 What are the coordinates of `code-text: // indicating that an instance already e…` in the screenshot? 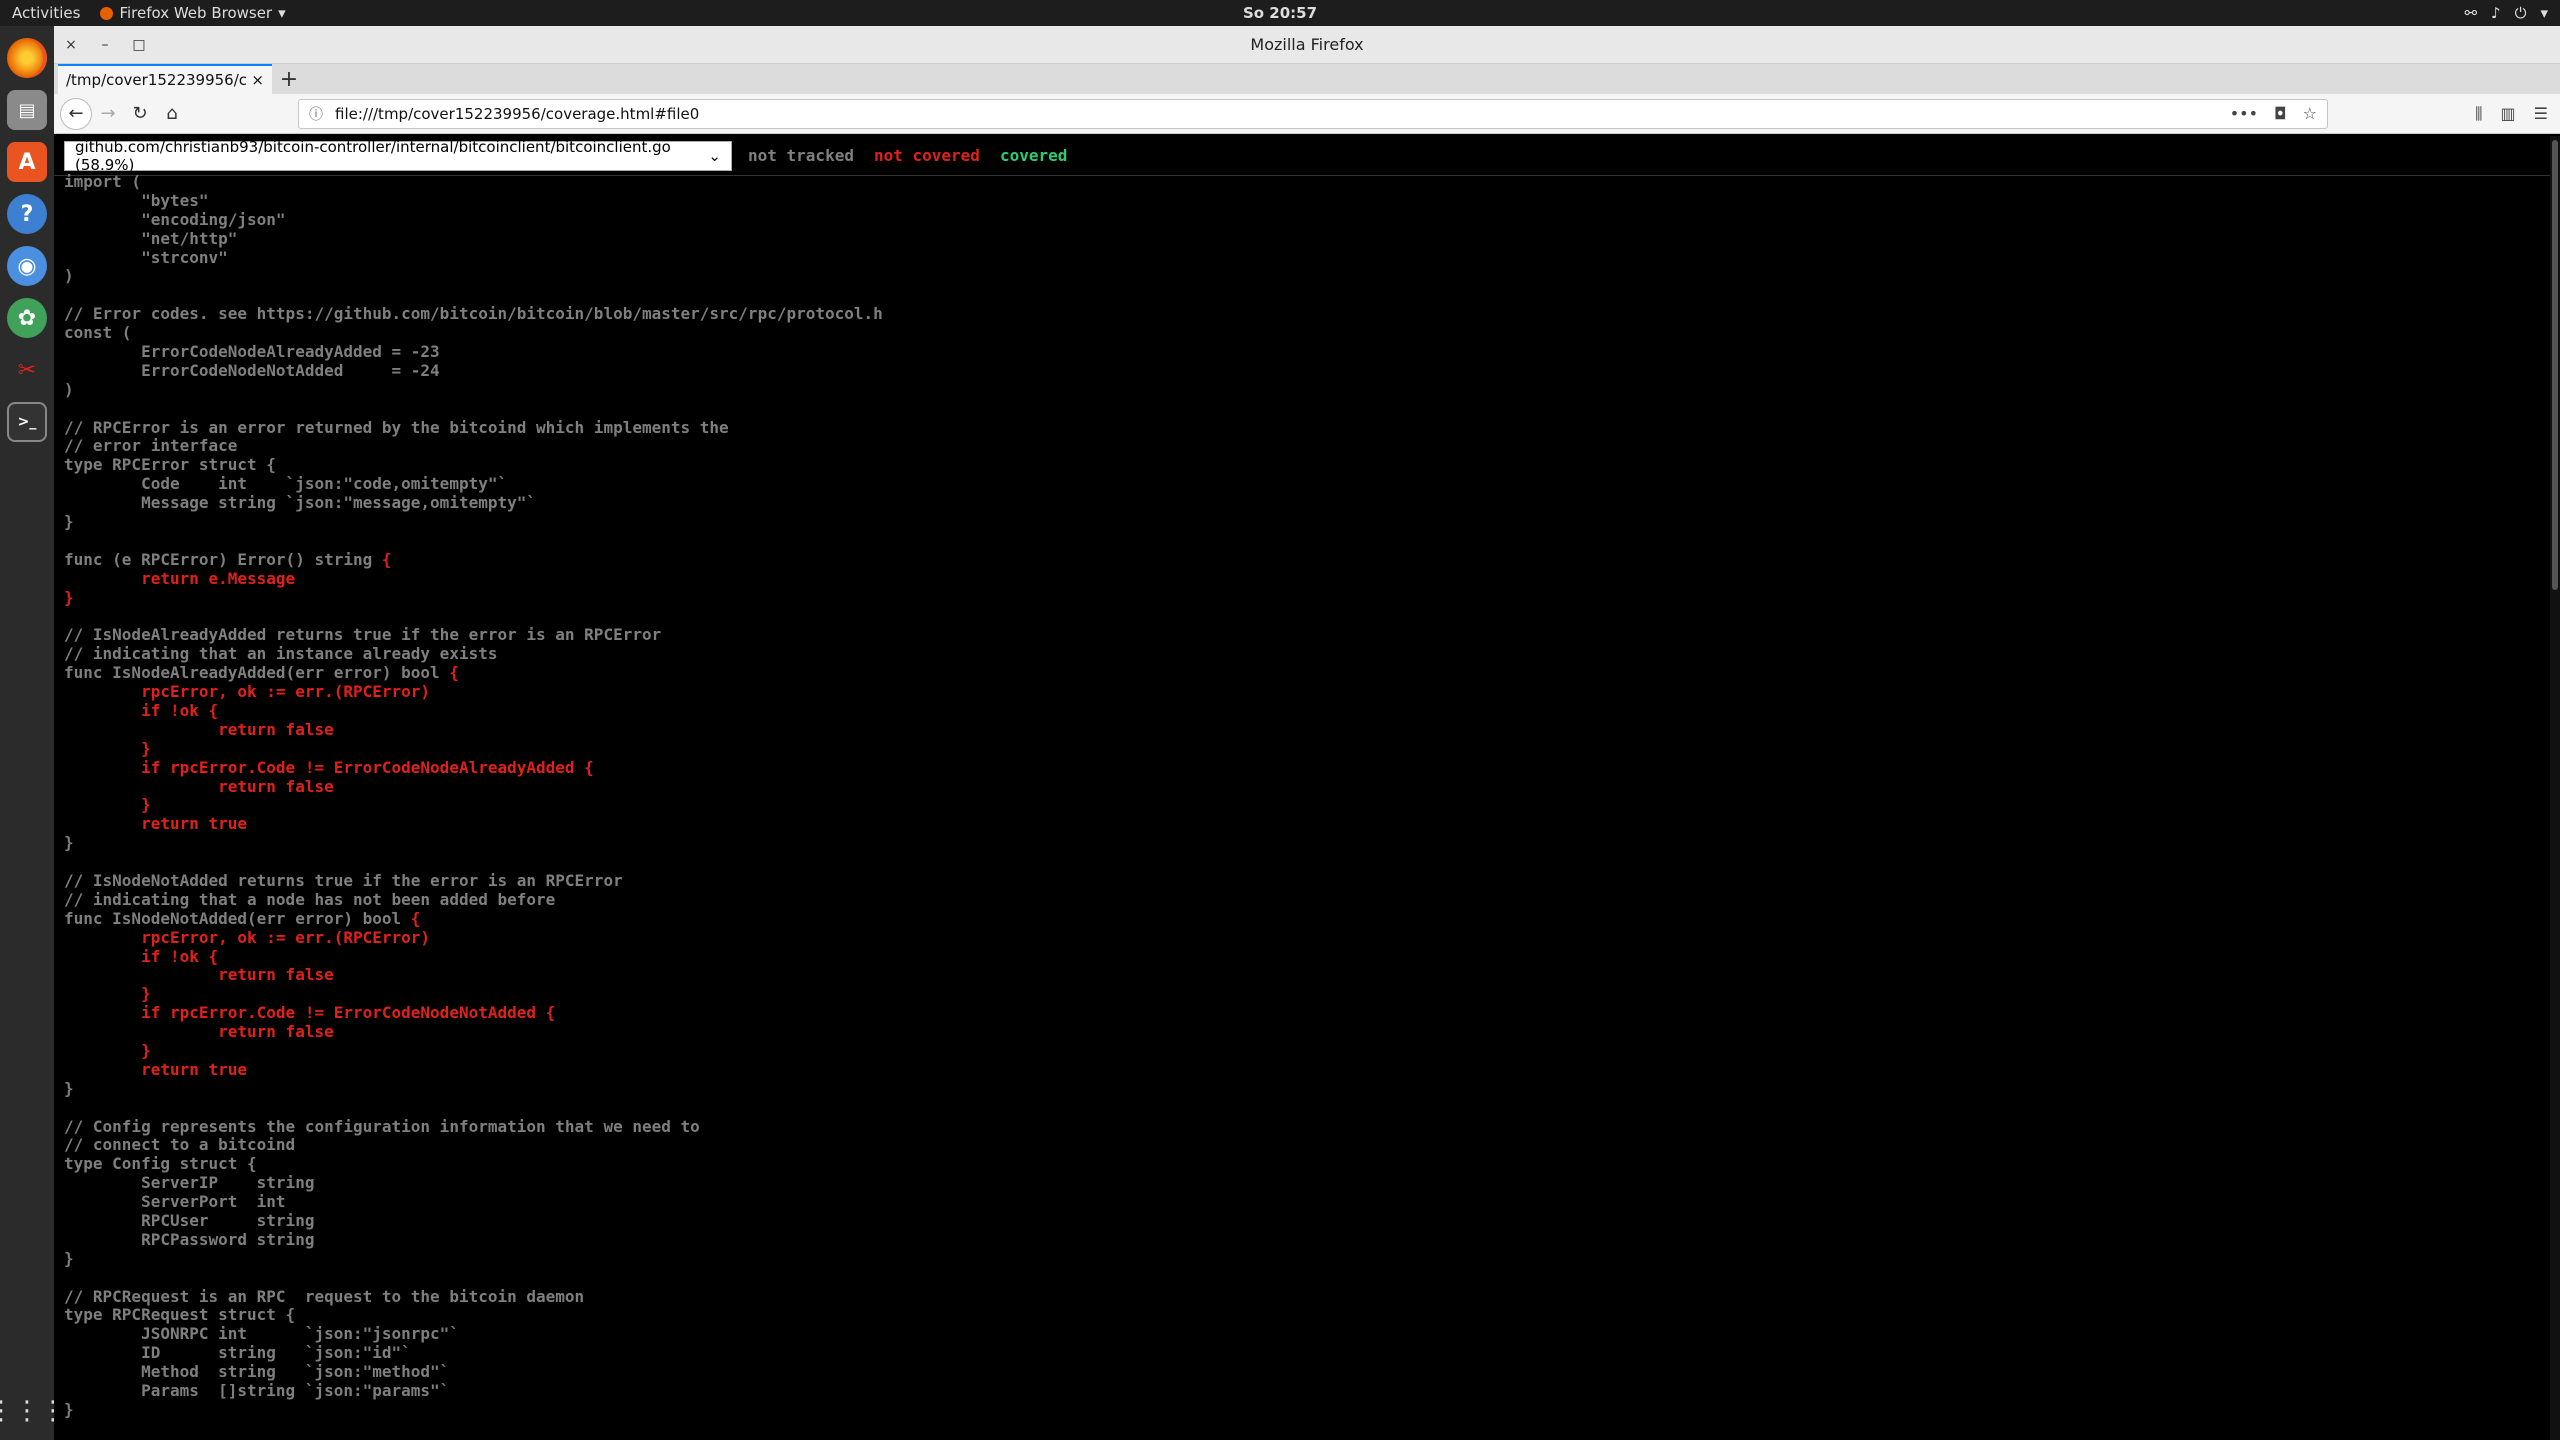 It's located at (281, 654).